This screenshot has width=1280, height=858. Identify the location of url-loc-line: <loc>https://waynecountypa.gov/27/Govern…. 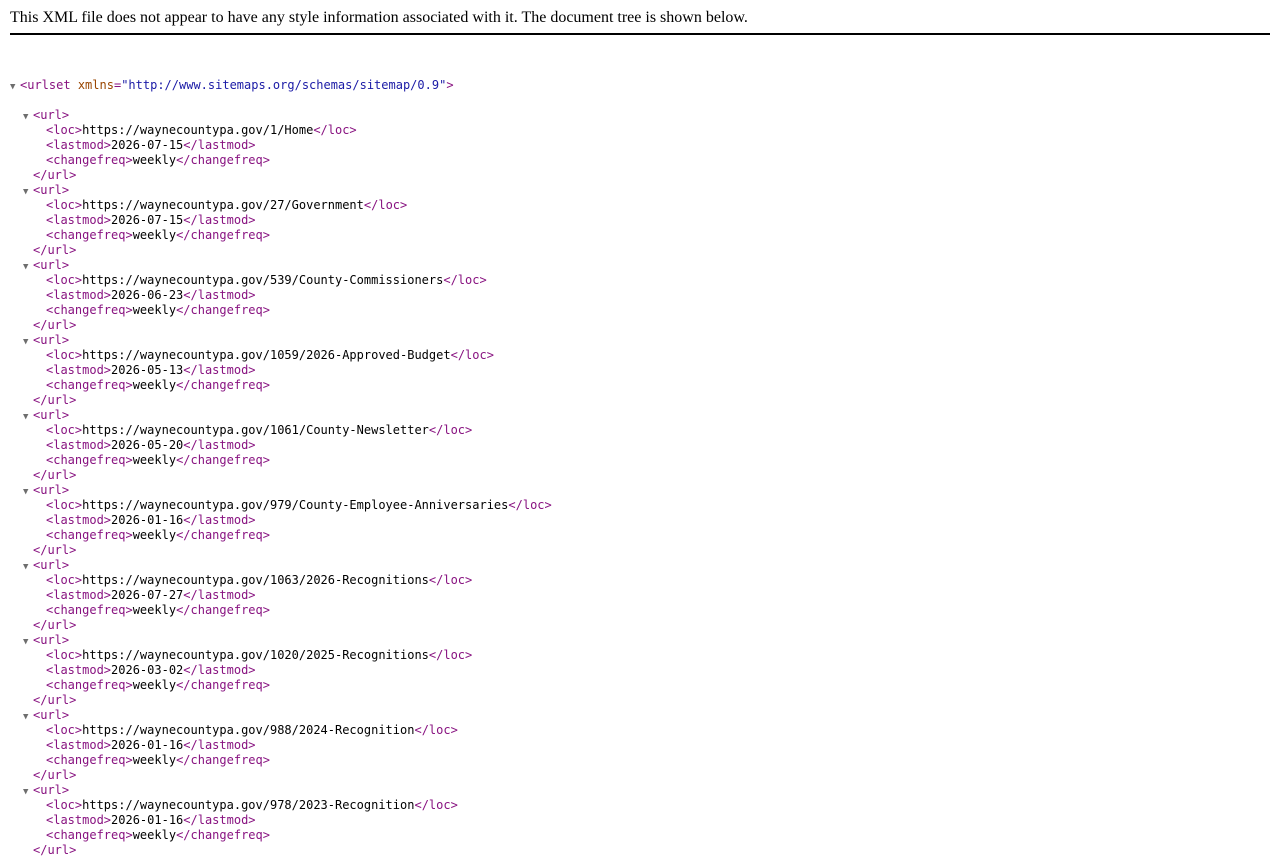
(227, 205).